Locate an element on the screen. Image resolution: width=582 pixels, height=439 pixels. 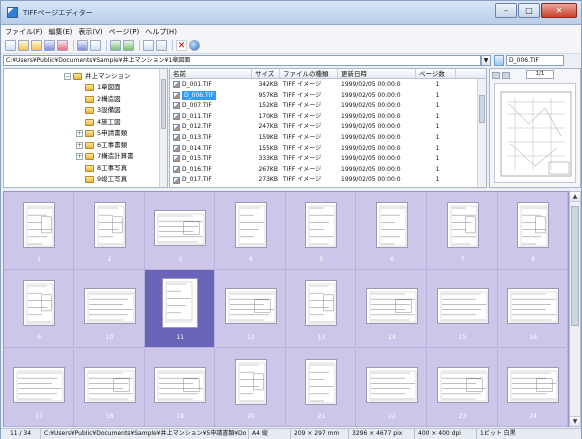
page-thumbnail: 22 is located at coordinates (392, 387).